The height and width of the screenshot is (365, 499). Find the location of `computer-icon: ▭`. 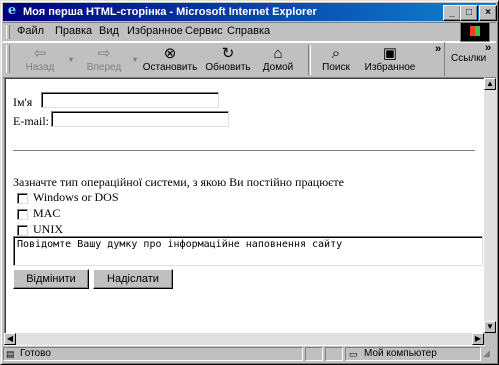

computer-icon: ▭ is located at coordinates (353, 354).